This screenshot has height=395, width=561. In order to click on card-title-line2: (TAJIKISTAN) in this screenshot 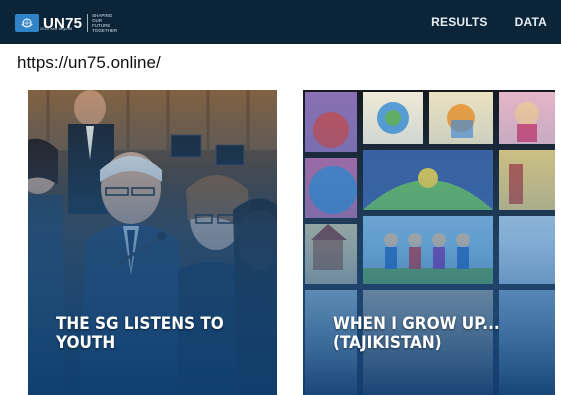, I will do `click(387, 343)`.